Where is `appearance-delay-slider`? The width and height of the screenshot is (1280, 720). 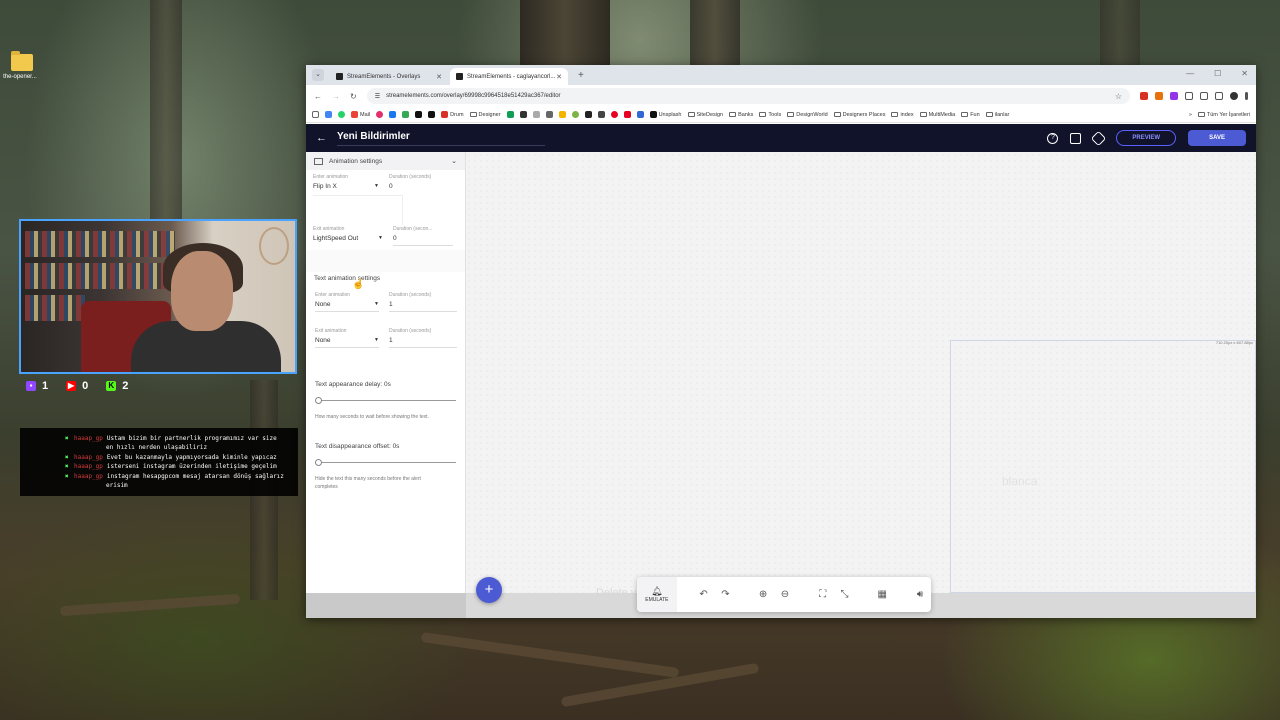
appearance-delay-slider is located at coordinates (385, 401).